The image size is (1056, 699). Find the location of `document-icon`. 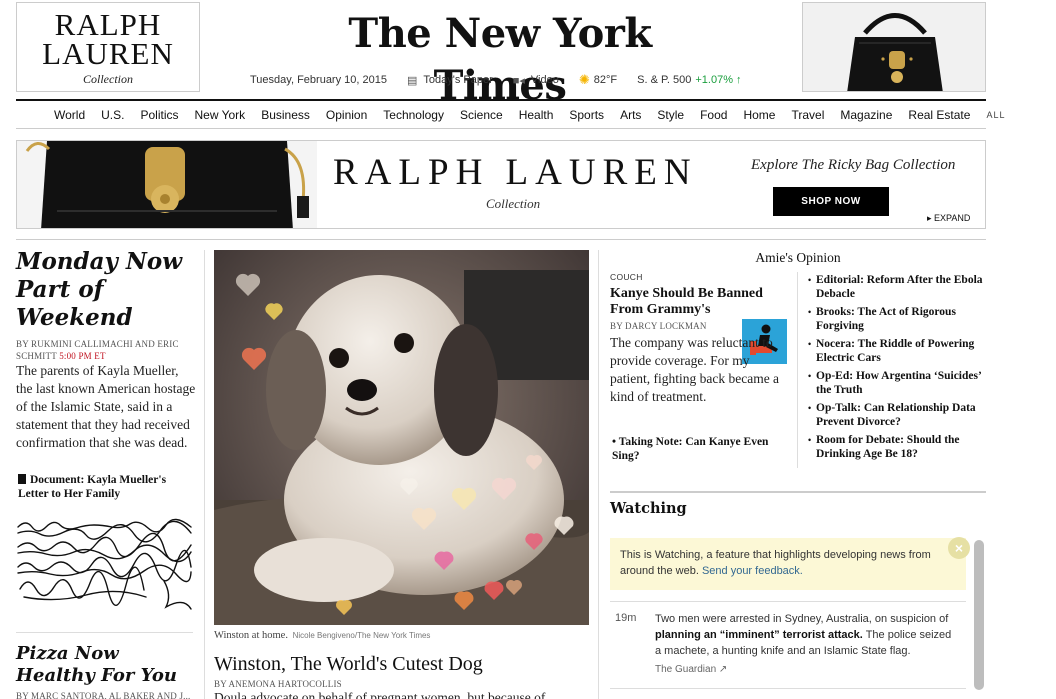

document-icon is located at coordinates (22, 479).